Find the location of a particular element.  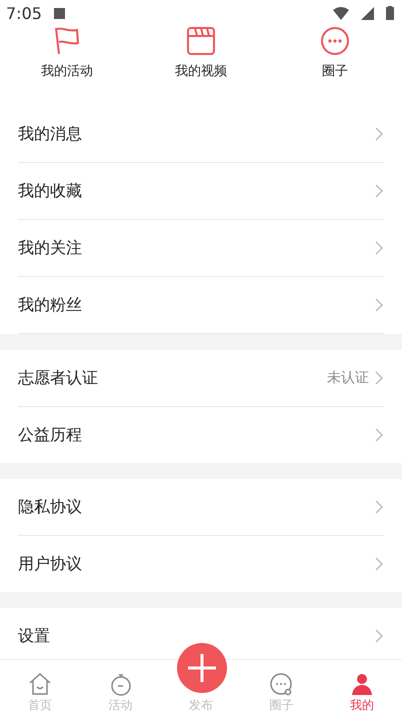

status-time: 7:05 is located at coordinates (24, 13).